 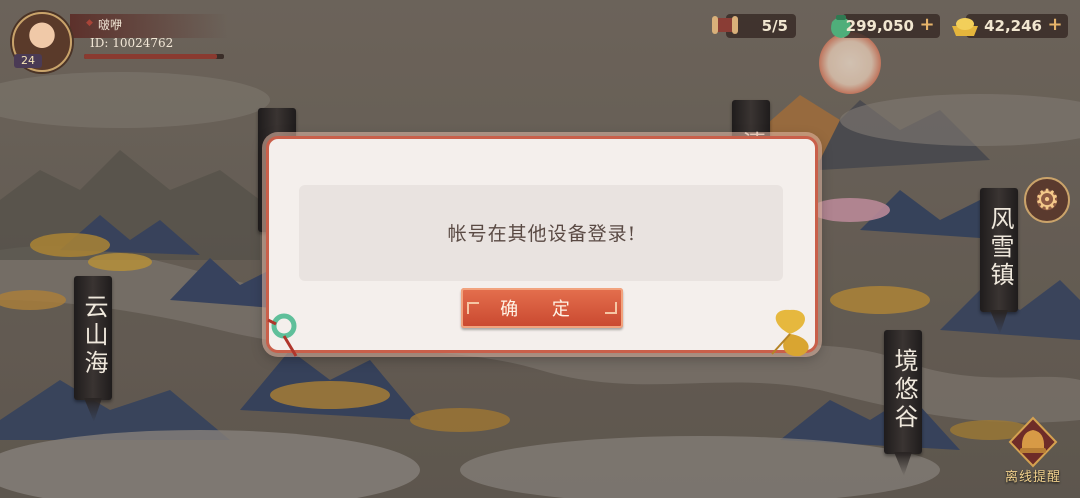 What do you see at coordinates (104, 24) in the screenshot?
I see `player-name: 啵咿` at bounding box center [104, 24].